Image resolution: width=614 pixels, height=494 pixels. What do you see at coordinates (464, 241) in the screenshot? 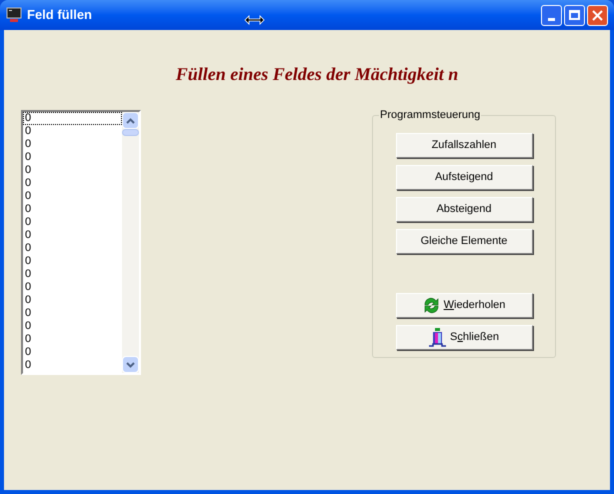
I see `action-button: Gleiche Elemente` at bounding box center [464, 241].